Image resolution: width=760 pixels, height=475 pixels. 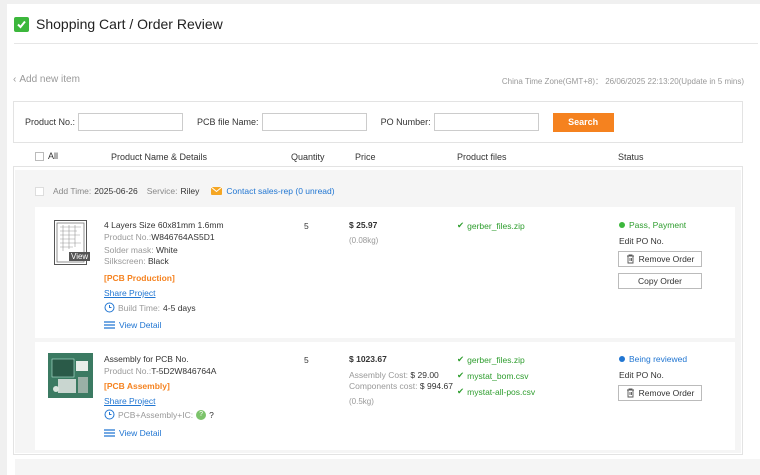 I want to click on select-all-checkbox, so click(x=39, y=156).